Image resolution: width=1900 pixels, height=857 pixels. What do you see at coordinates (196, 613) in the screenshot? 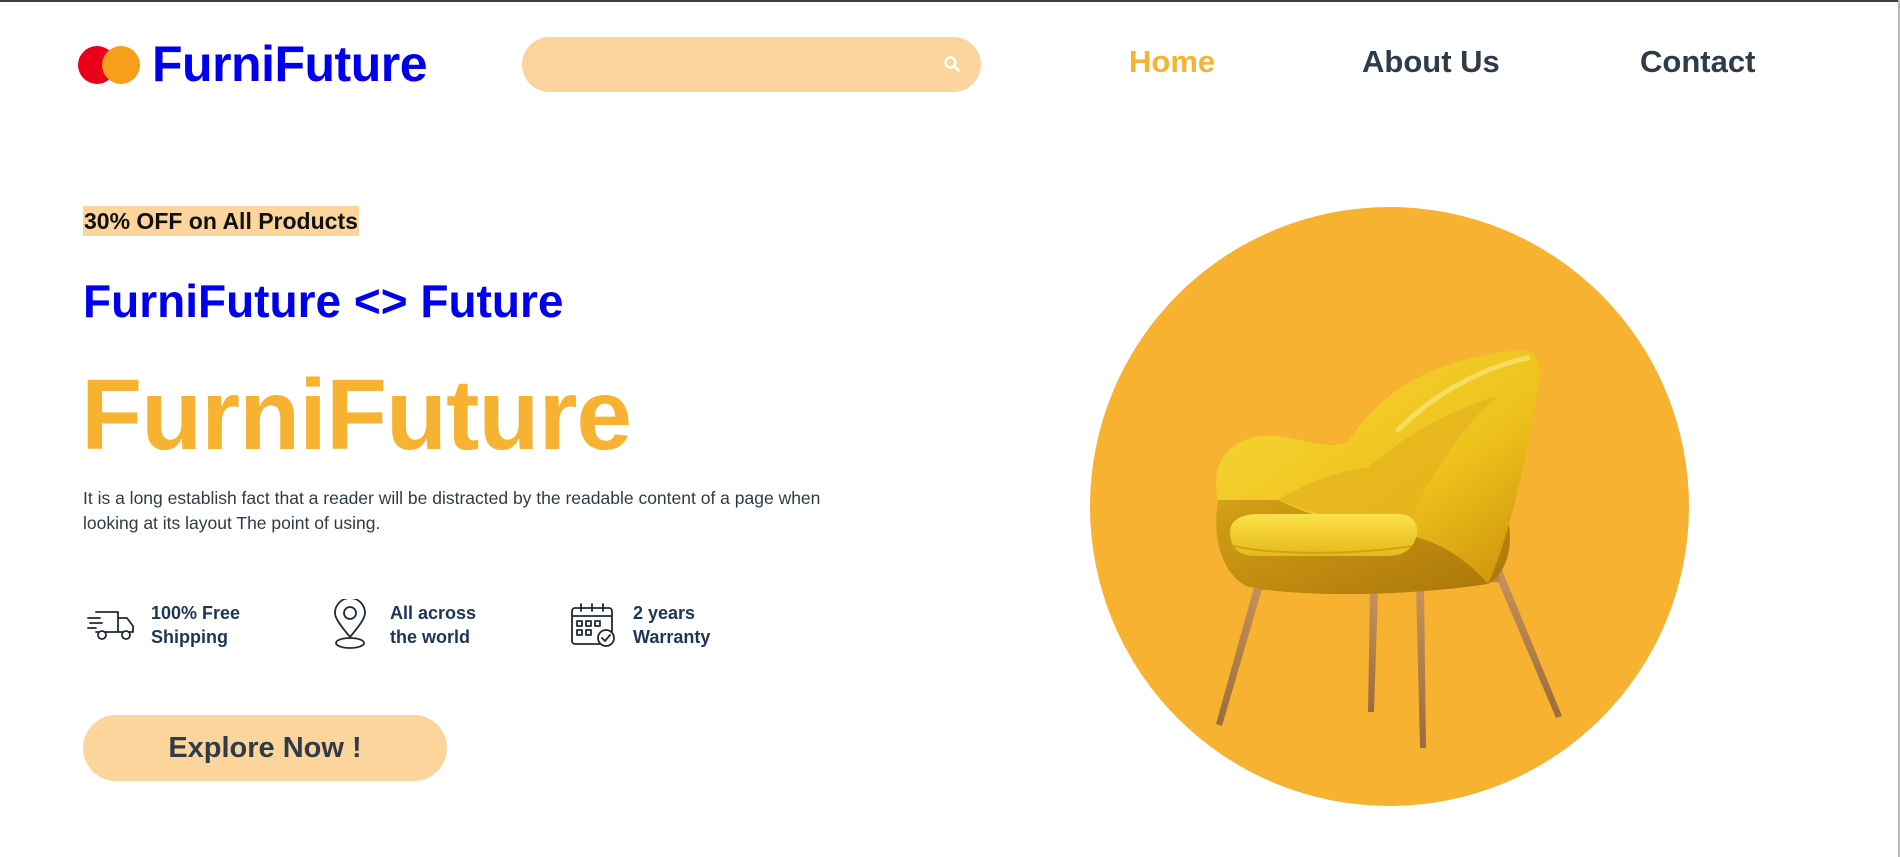
I see `feature-line: 100% Free` at bounding box center [196, 613].